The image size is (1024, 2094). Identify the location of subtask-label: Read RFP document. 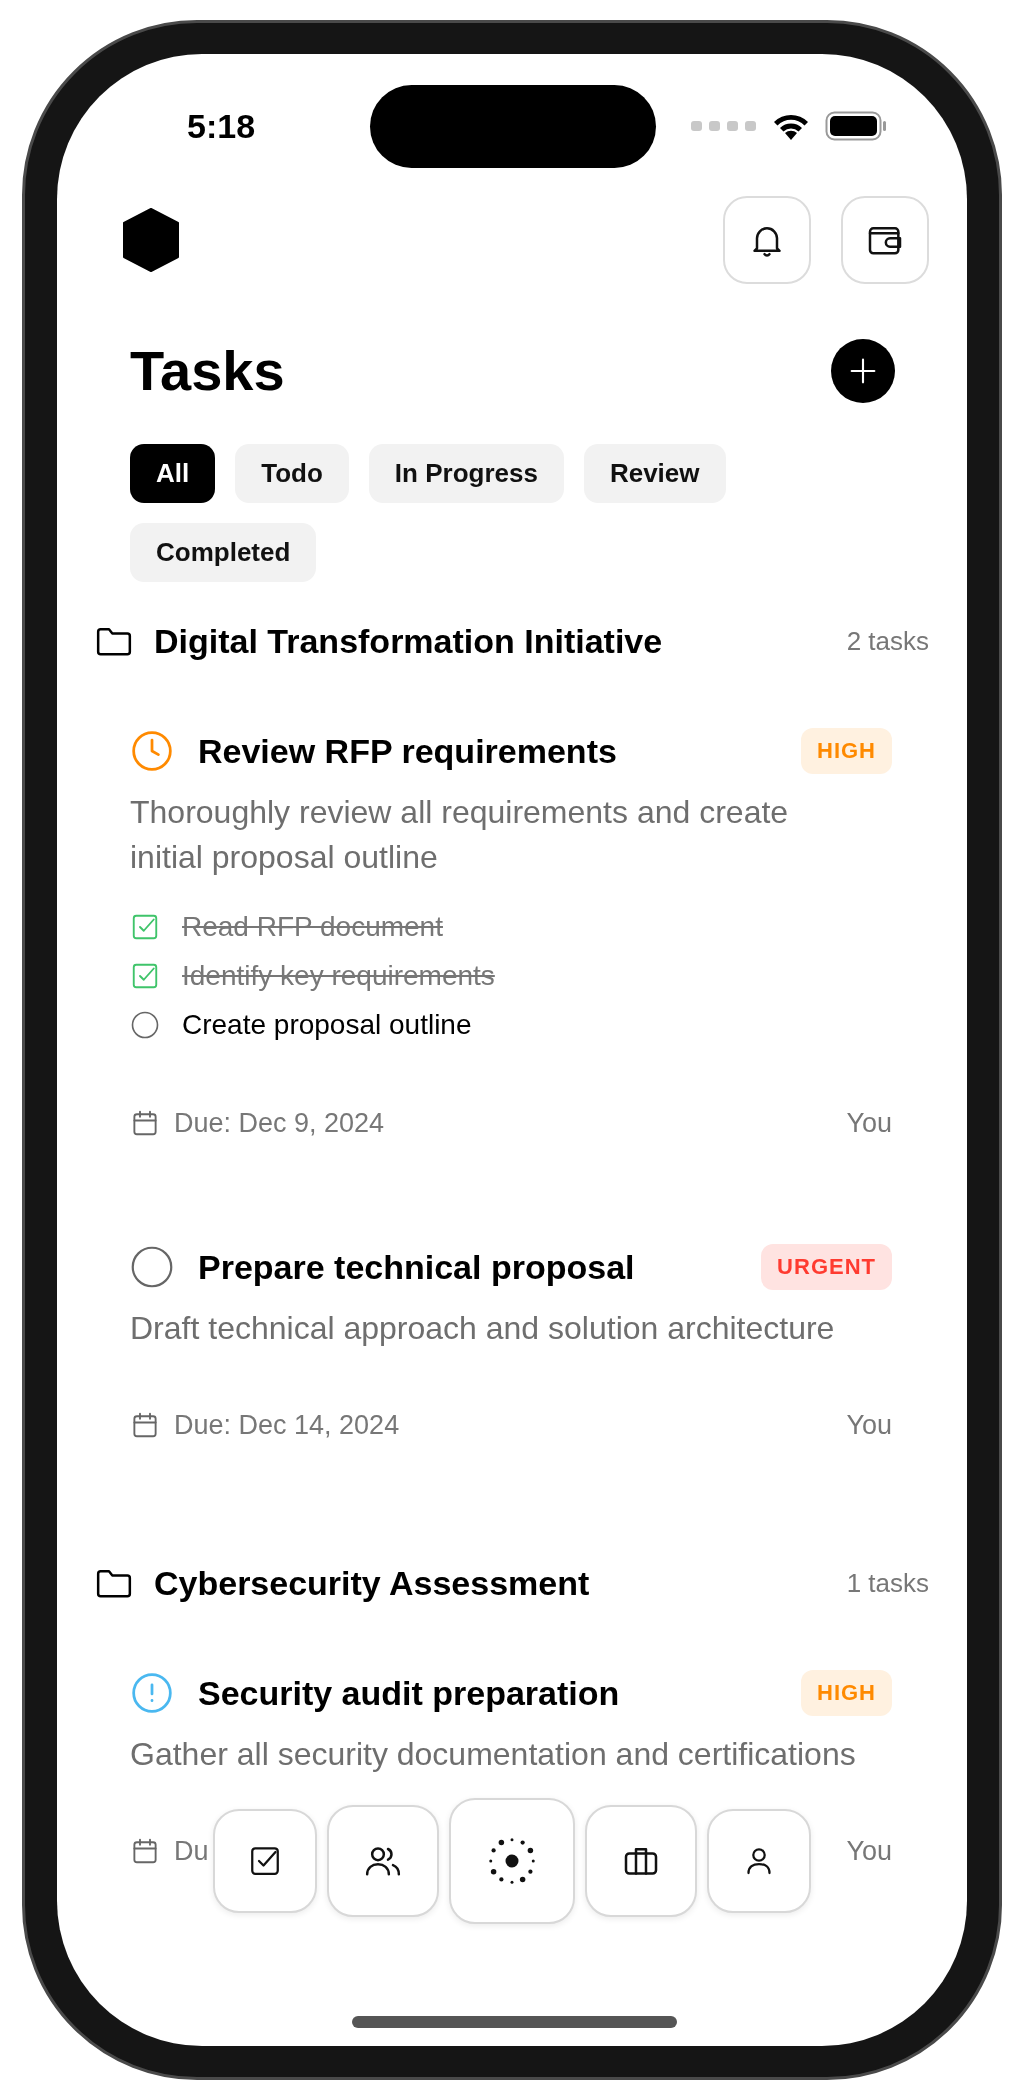
(312, 926).